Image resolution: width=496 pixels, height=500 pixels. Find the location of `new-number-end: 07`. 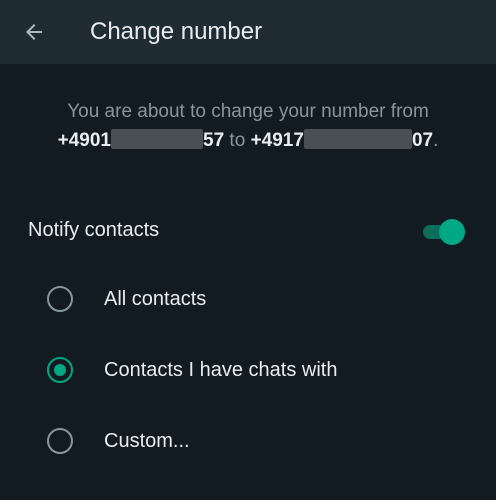

new-number-end: 07 is located at coordinates (422, 140).